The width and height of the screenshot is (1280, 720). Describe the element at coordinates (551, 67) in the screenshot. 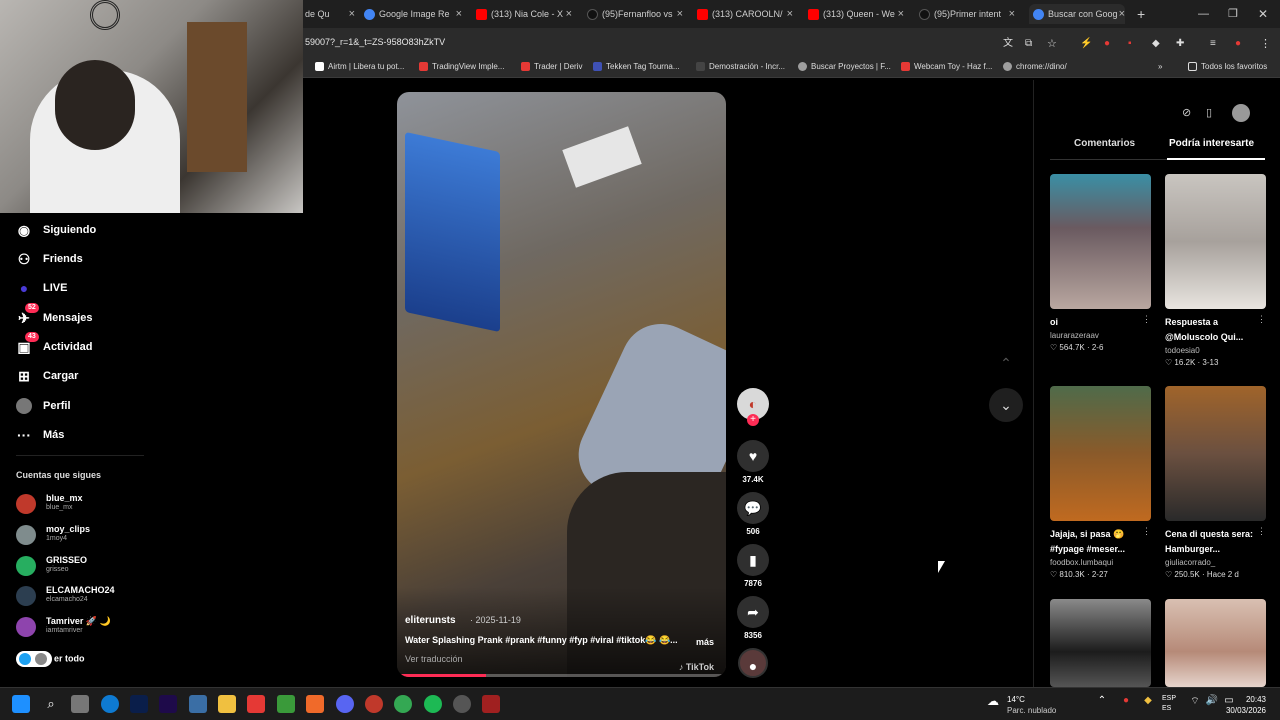

I see `bookmark-item: Trader | Deriv` at that location.